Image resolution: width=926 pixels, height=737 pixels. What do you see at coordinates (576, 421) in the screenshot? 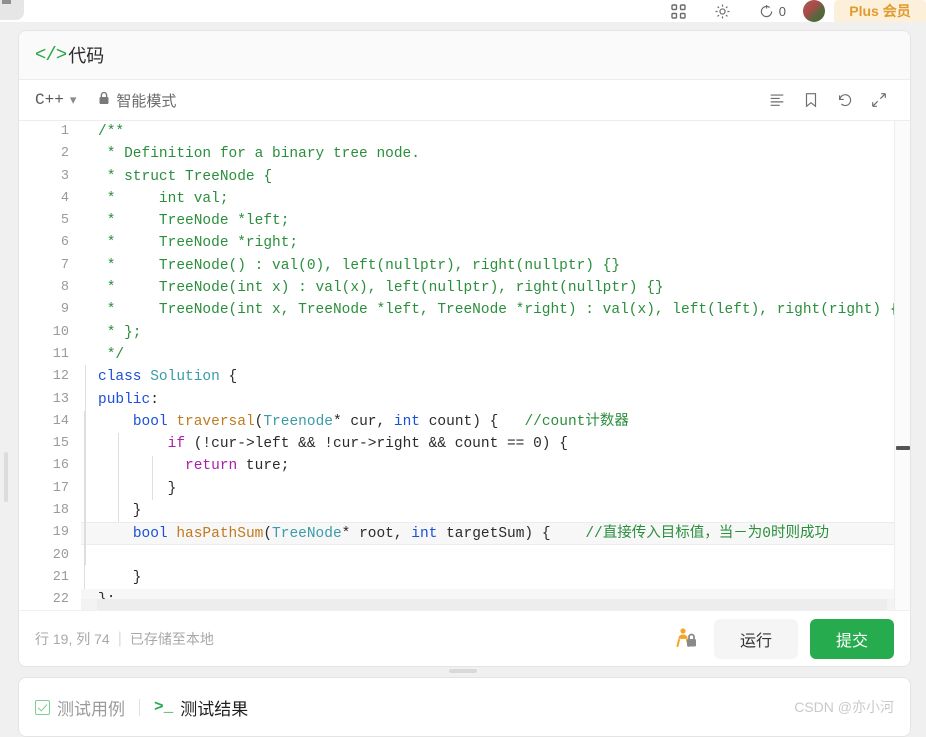
I see `code-token: //count计数器` at bounding box center [576, 421].